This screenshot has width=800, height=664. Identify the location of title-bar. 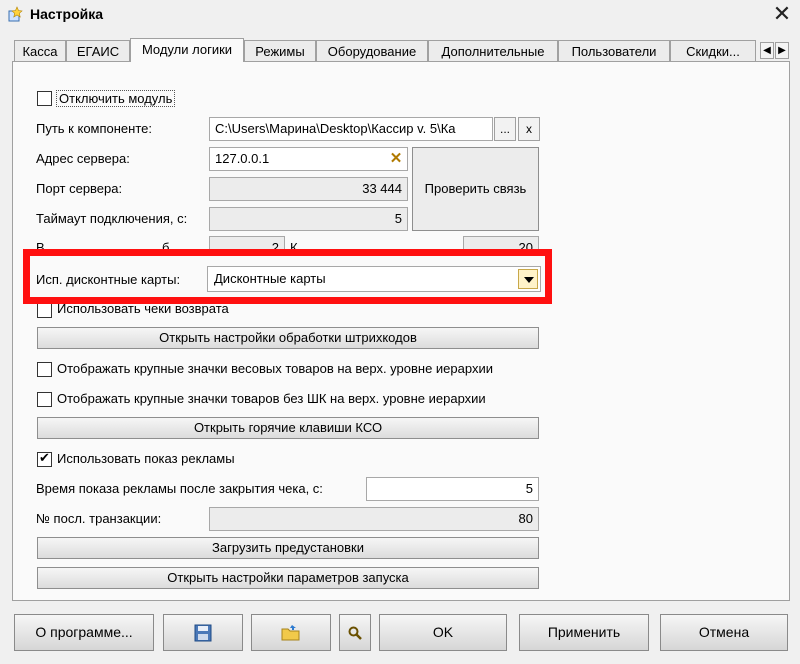
(400, 15).